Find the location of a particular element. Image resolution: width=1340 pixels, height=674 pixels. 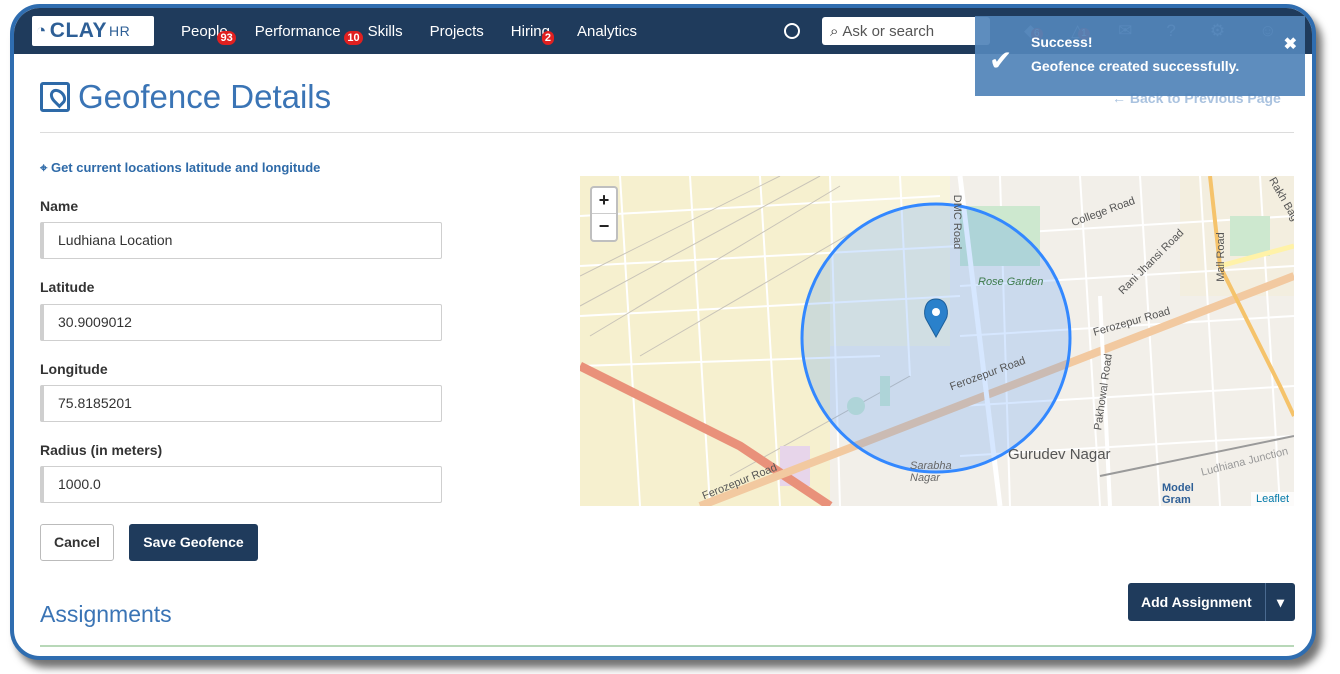

clayhr-logo: ◔ CLAY HR is located at coordinates (93, 31).